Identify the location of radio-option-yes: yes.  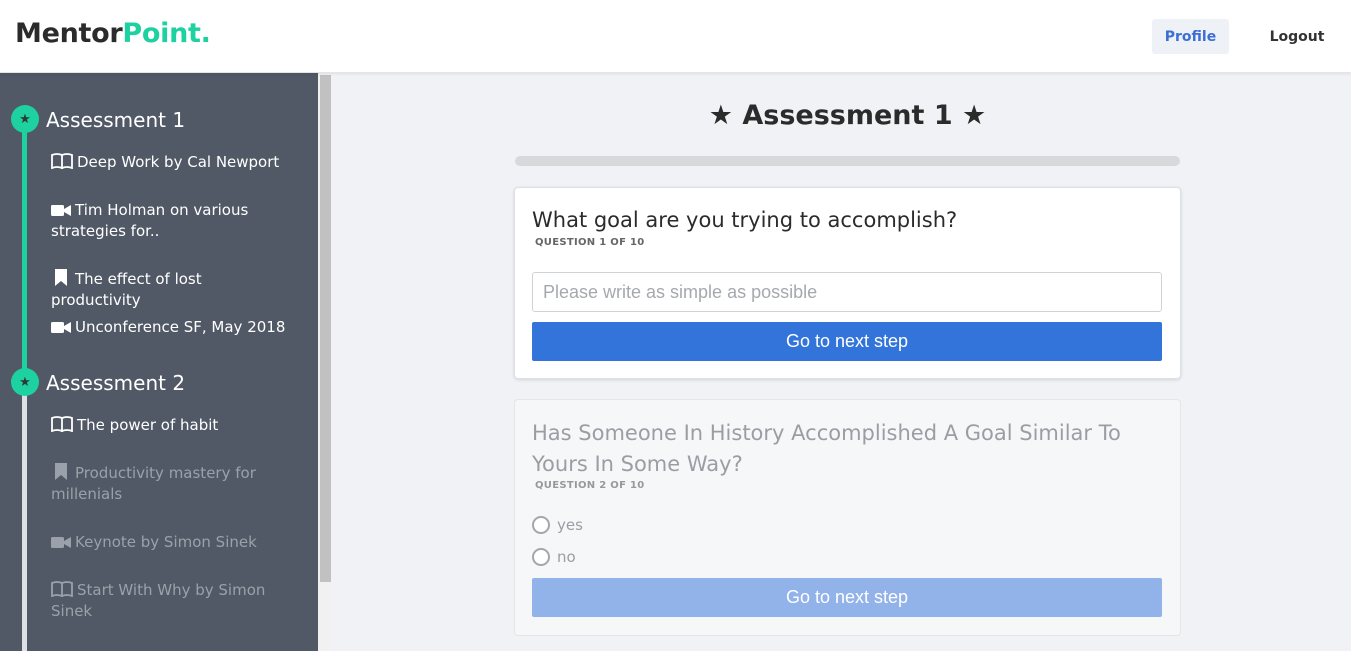
(557, 525).